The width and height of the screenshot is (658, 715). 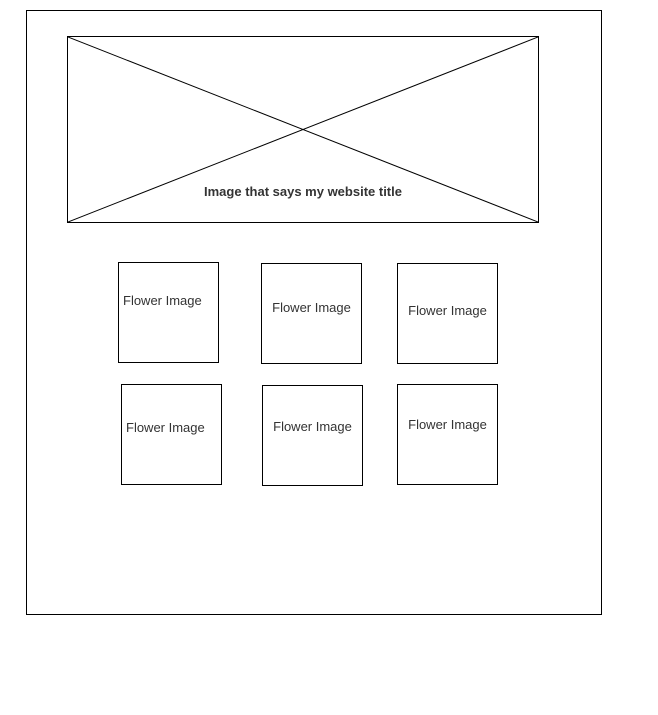 I want to click on flower-image-placeholder-6: Flower Image, so click(x=447, y=434).